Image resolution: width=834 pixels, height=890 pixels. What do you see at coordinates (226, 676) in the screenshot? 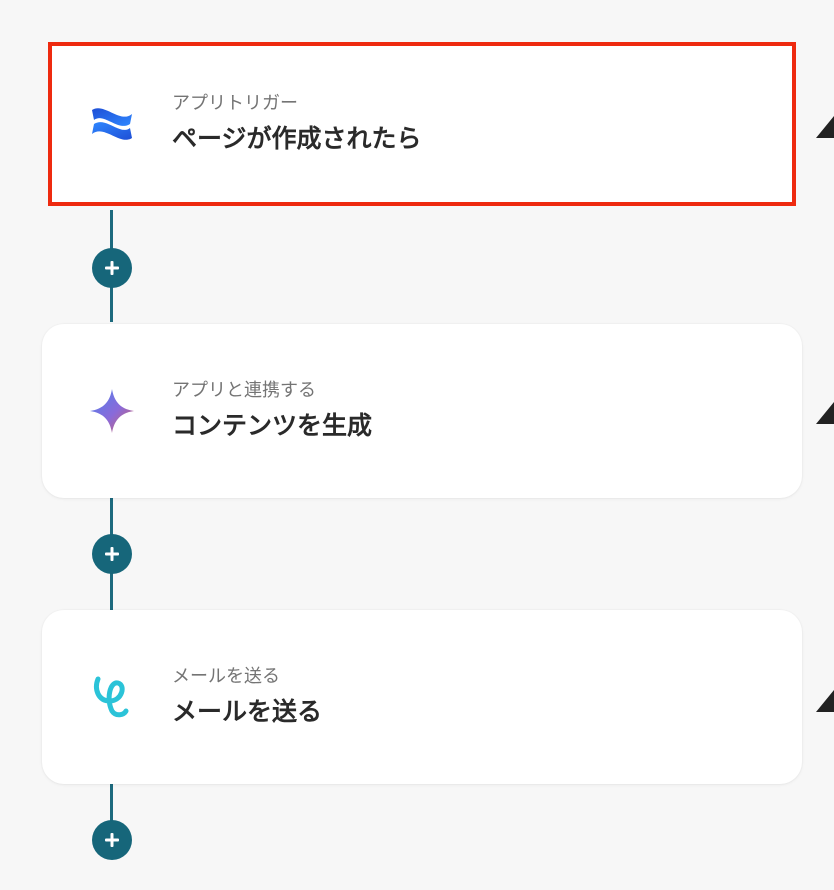
I see `step-subtitle: メールを送る` at bounding box center [226, 676].